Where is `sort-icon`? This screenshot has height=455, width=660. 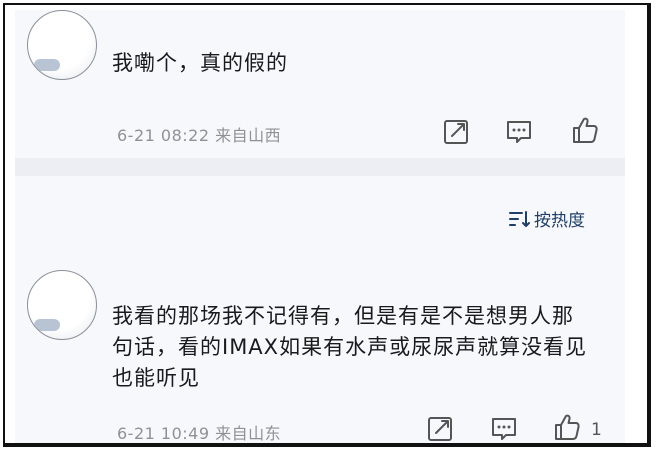 sort-icon is located at coordinates (519, 218).